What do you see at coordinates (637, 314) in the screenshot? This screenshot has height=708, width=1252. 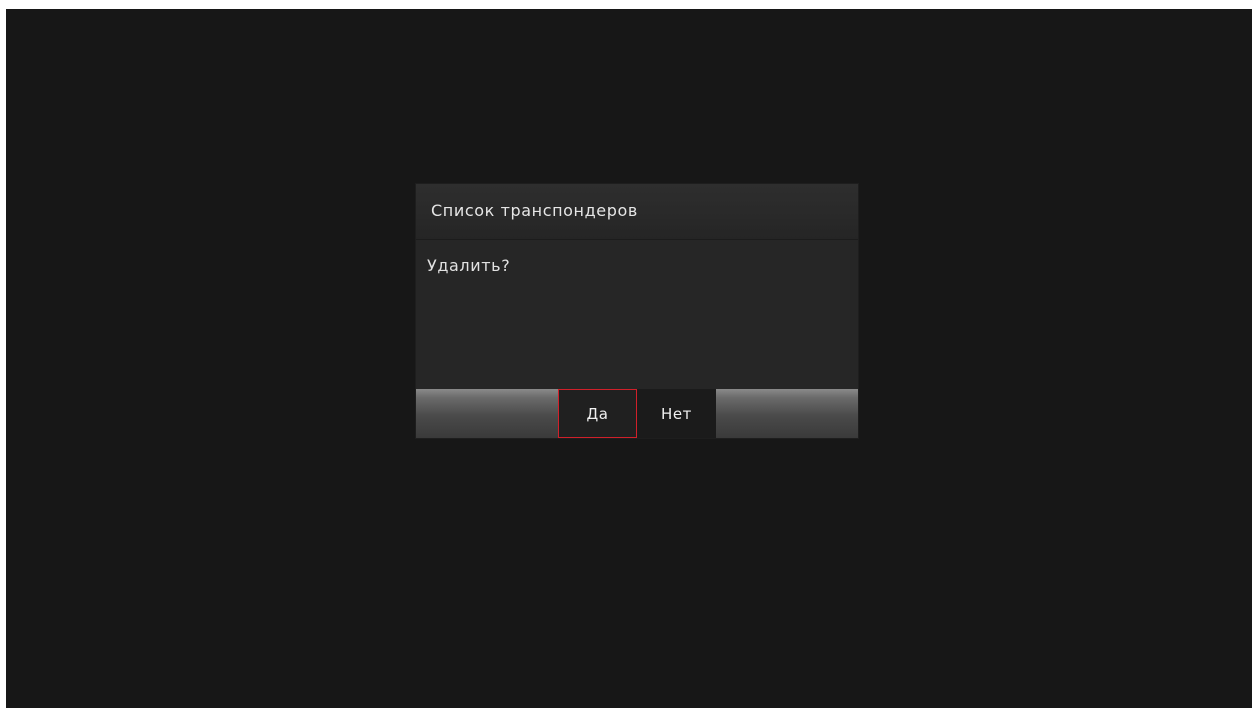 I see `dialog-body: Удалить?` at bounding box center [637, 314].